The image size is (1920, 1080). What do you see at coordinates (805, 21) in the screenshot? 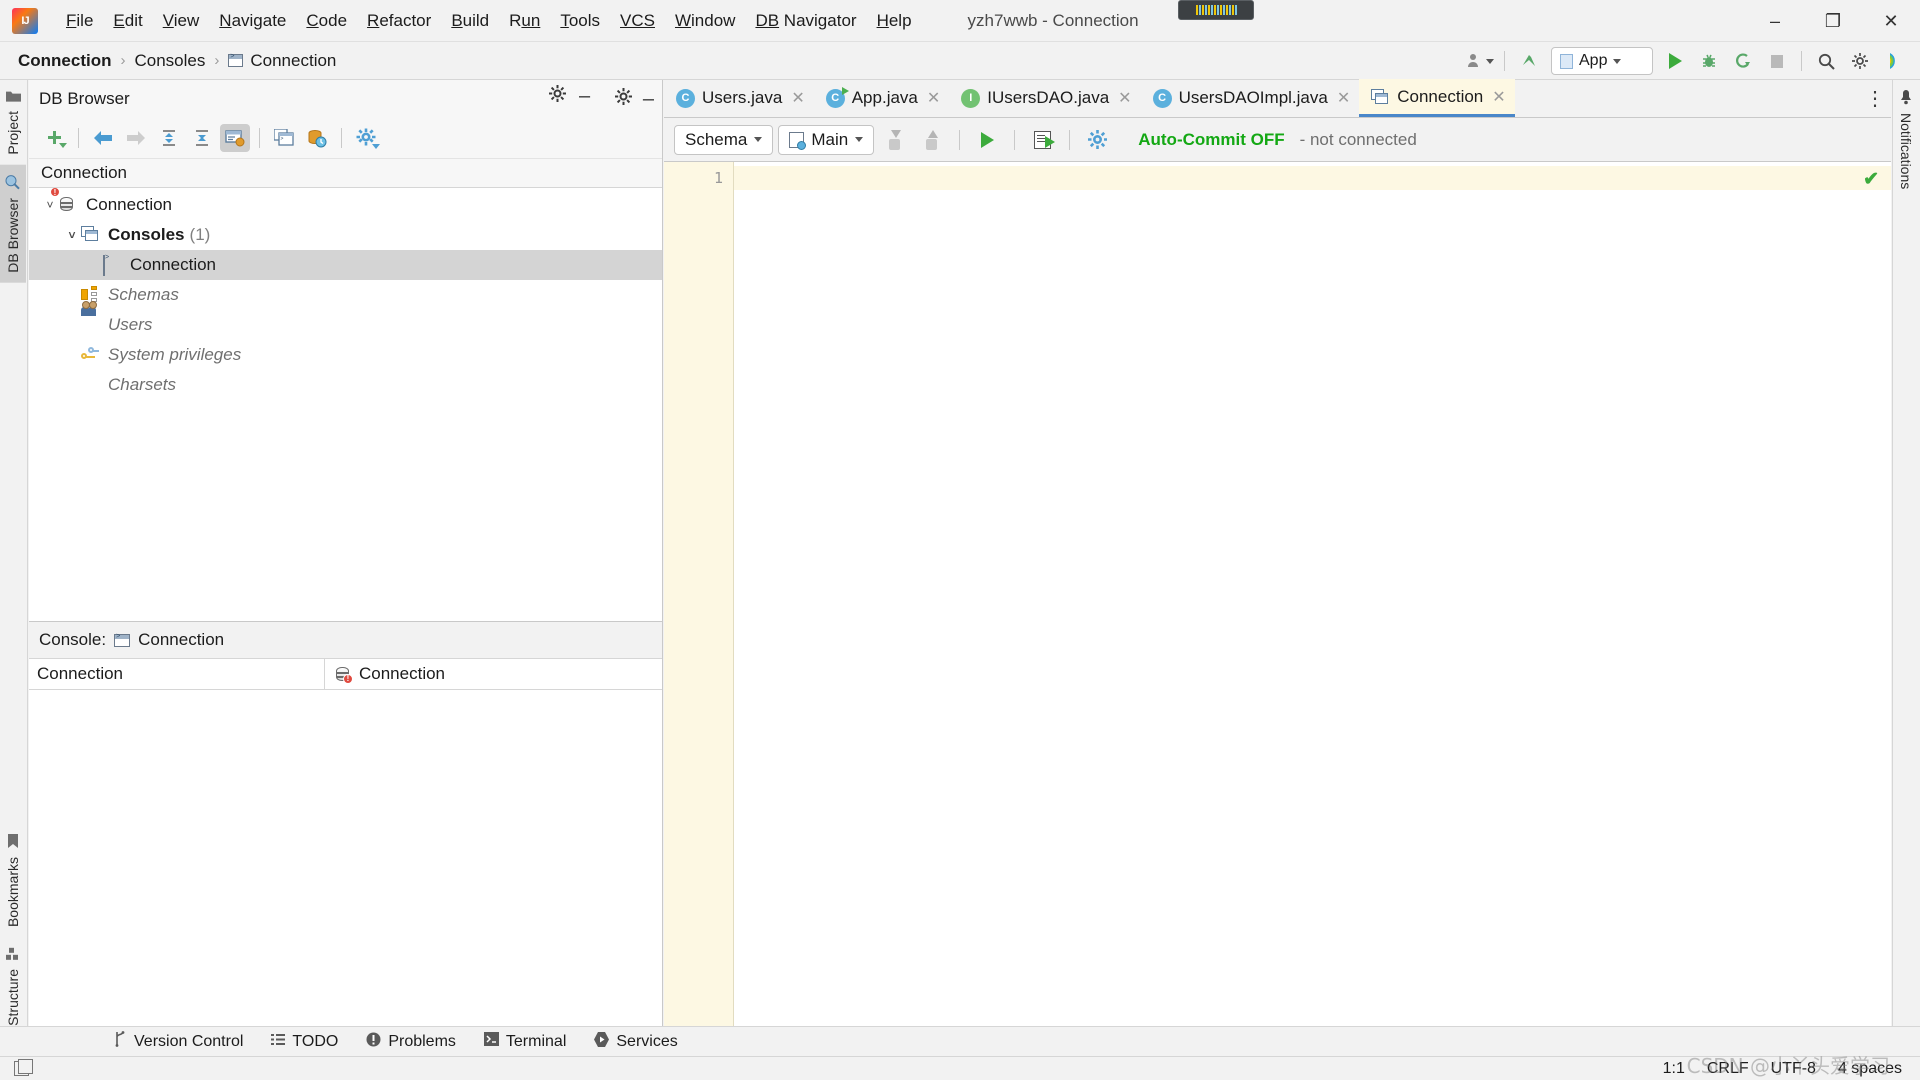
I see `menu-item-db-navigator: DB Navigator` at bounding box center [805, 21].